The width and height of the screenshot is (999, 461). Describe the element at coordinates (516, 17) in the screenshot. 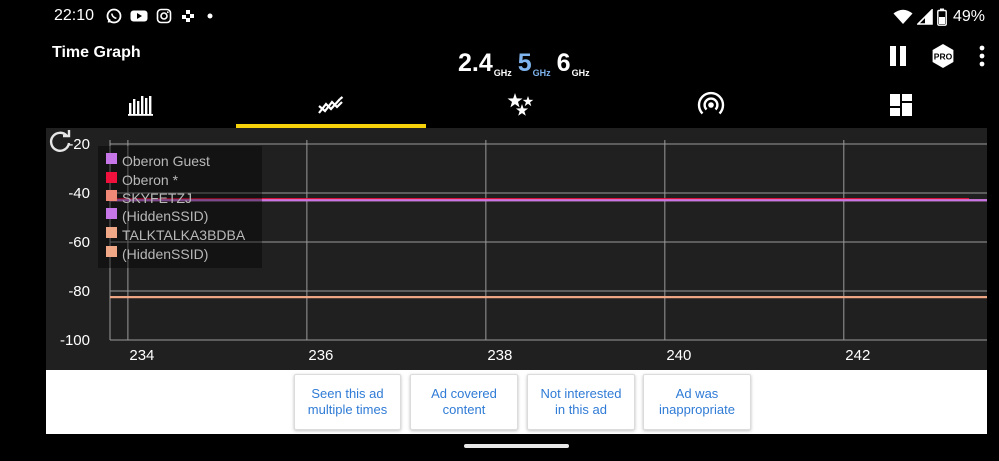

I see `status-bar: 22:10 49%` at that location.